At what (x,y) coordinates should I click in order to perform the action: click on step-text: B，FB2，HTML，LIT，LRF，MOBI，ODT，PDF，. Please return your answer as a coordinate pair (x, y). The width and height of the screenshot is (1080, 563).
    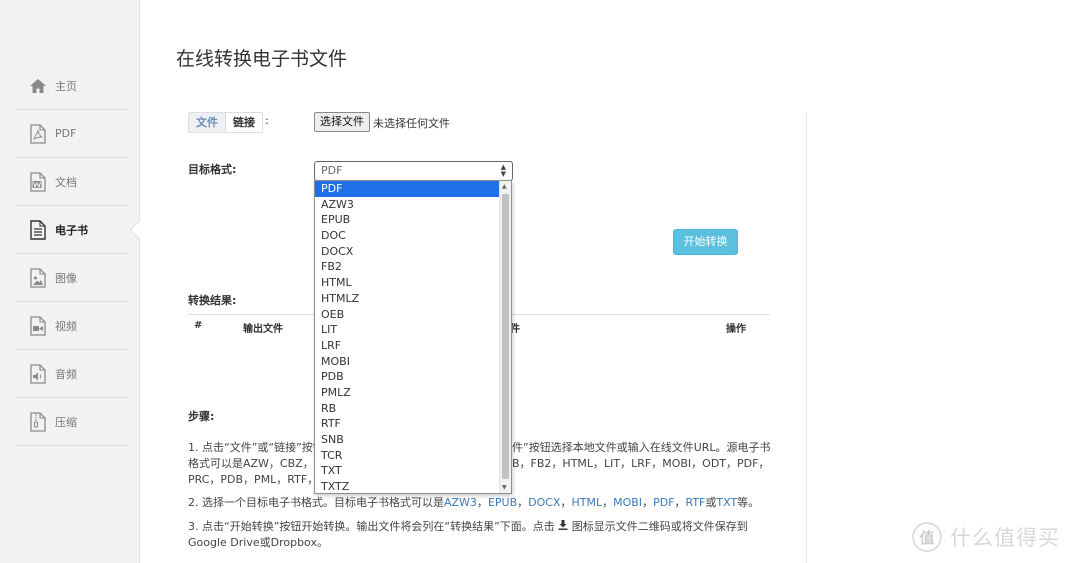
    Looking at the image, I should click on (641, 463).